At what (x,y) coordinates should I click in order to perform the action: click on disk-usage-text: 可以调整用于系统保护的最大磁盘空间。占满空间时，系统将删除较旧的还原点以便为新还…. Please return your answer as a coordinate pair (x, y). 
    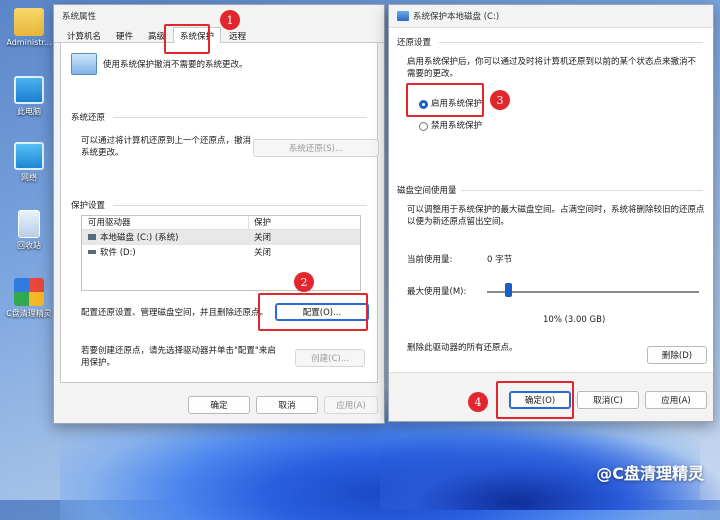
    Looking at the image, I should click on (556, 216).